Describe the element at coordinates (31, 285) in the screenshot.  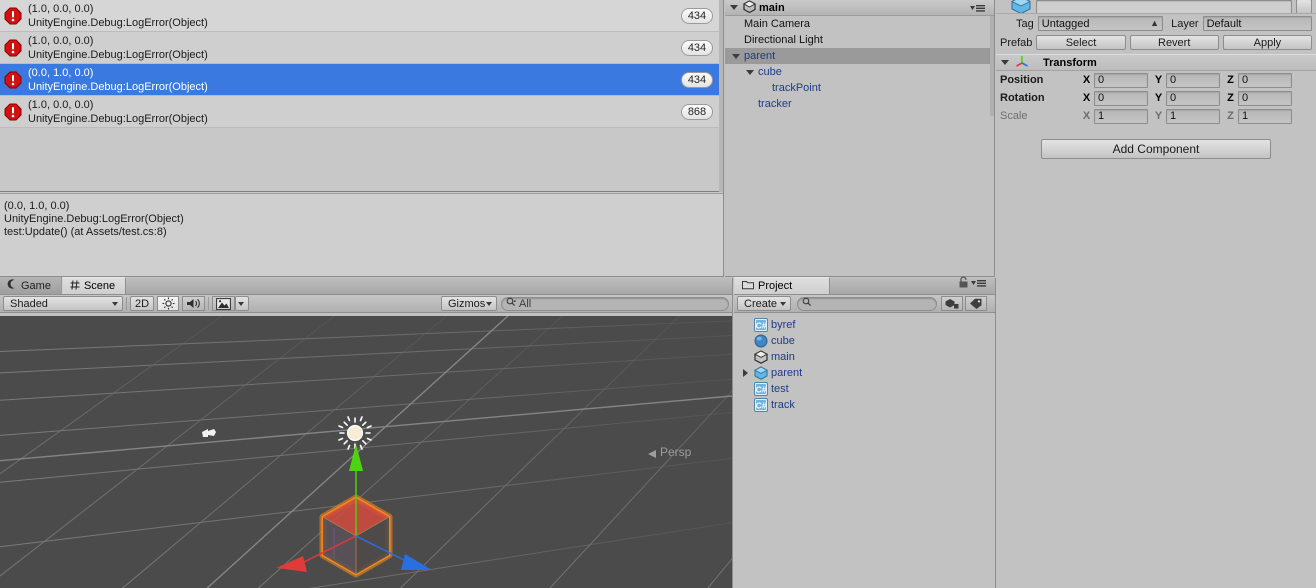
I see `tab-game: Game` at that location.